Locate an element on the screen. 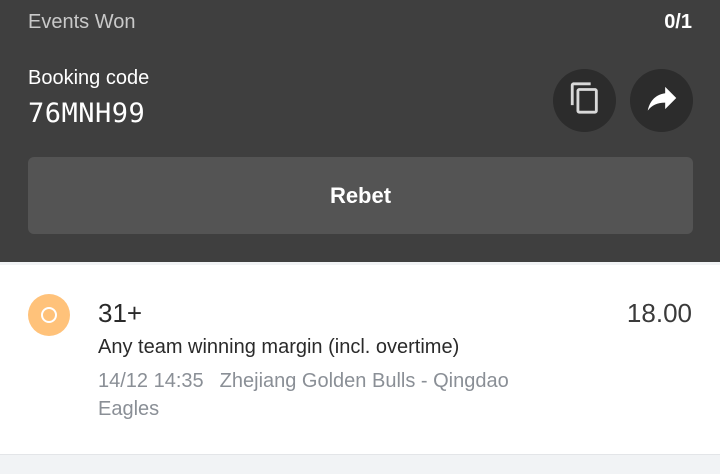 The height and width of the screenshot is (474, 720). selection-outcome: 31+ is located at coordinates (120, 313).